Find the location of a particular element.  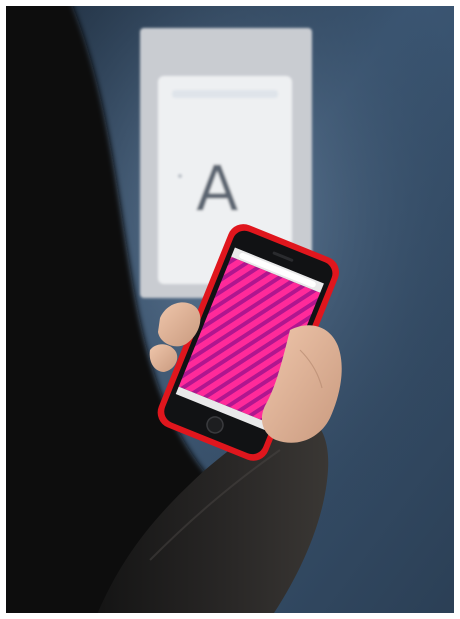

photo-edge-top is located at coordinates (230, 3).